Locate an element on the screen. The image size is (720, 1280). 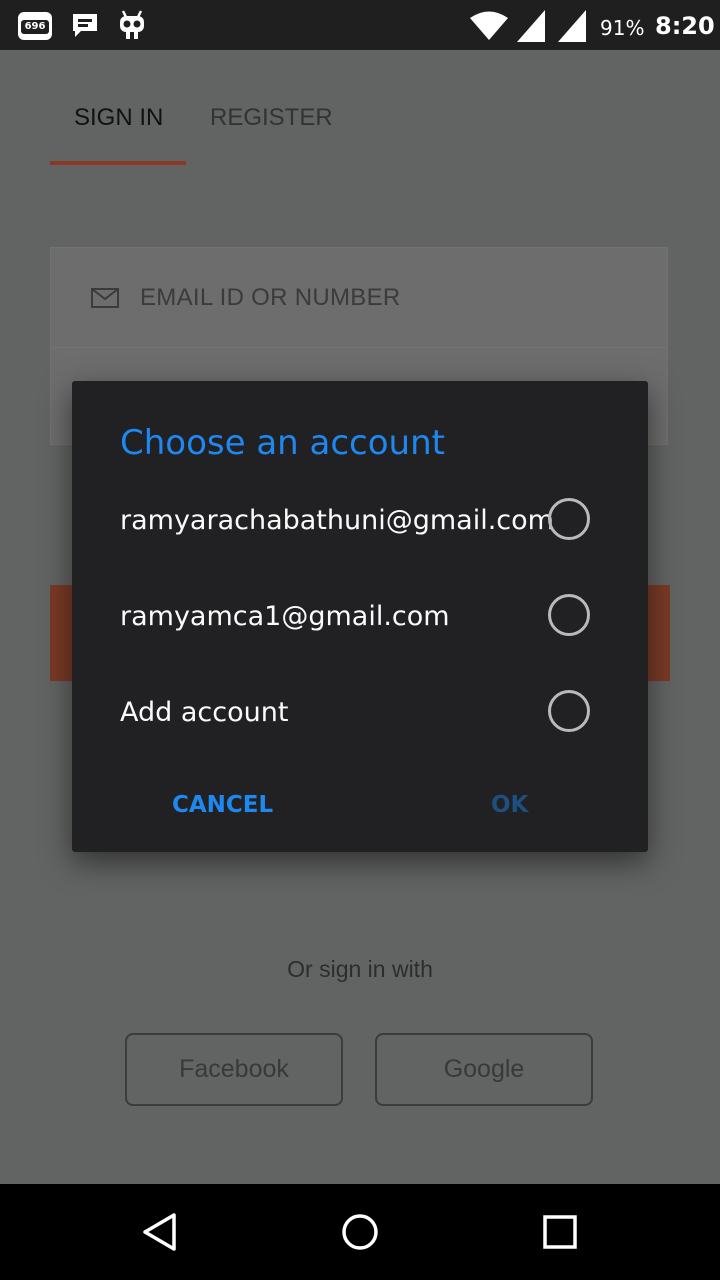
account-option-label: ramyarachabathuni@gmail.com is located at coordinates (337, 520).